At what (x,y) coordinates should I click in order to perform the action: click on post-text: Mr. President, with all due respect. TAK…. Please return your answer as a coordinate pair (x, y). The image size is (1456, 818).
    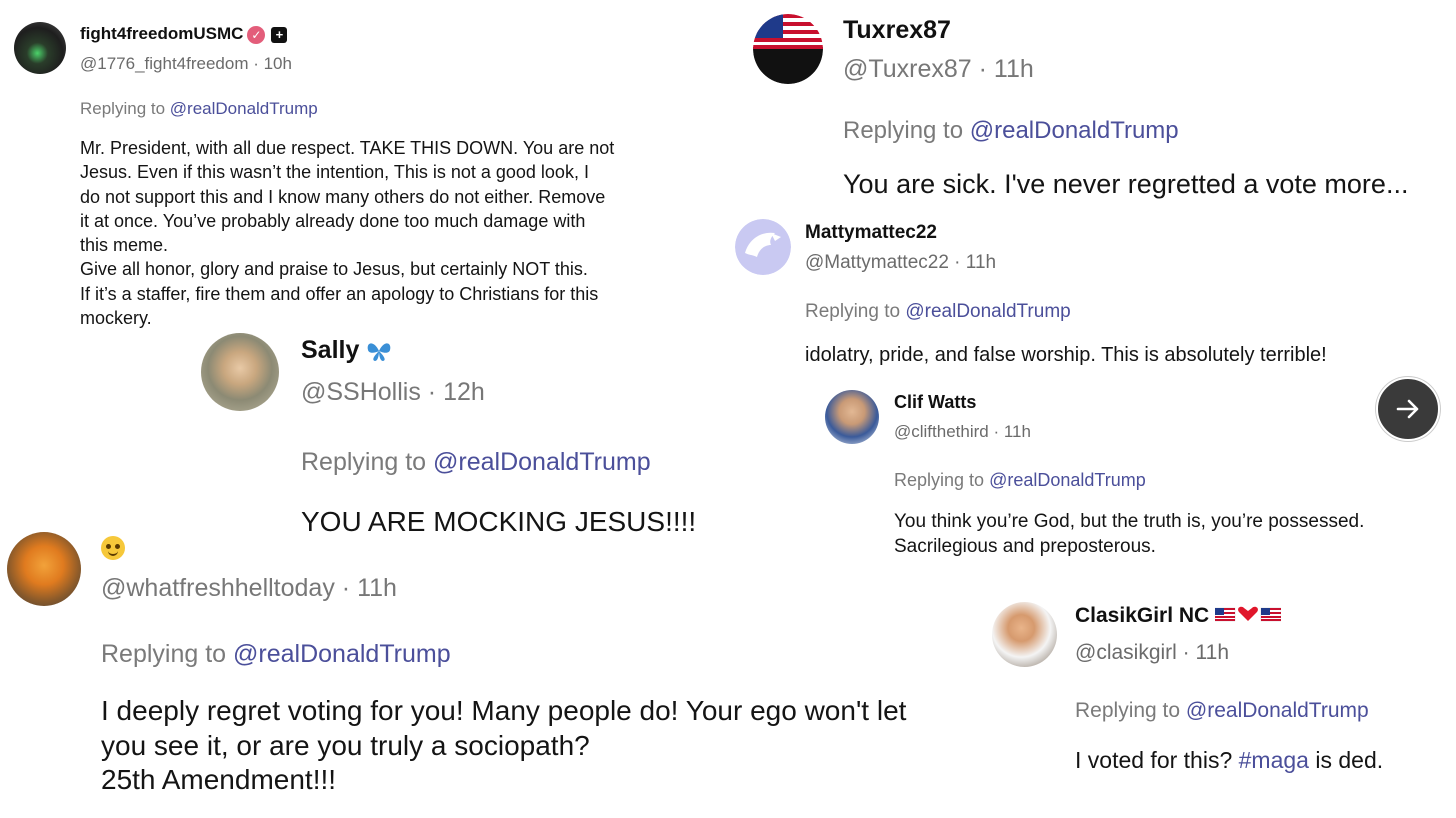
    Looking at the image, I should click on (347, 233).